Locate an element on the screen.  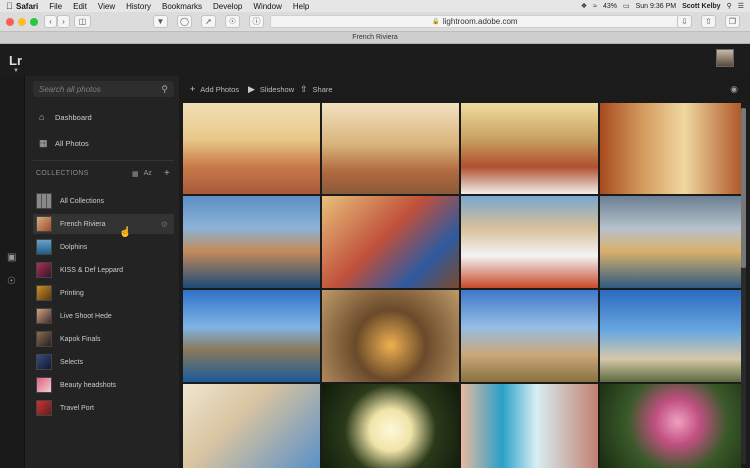
search-input: Search all photos ⚲ is located at coordinates (103, 89).